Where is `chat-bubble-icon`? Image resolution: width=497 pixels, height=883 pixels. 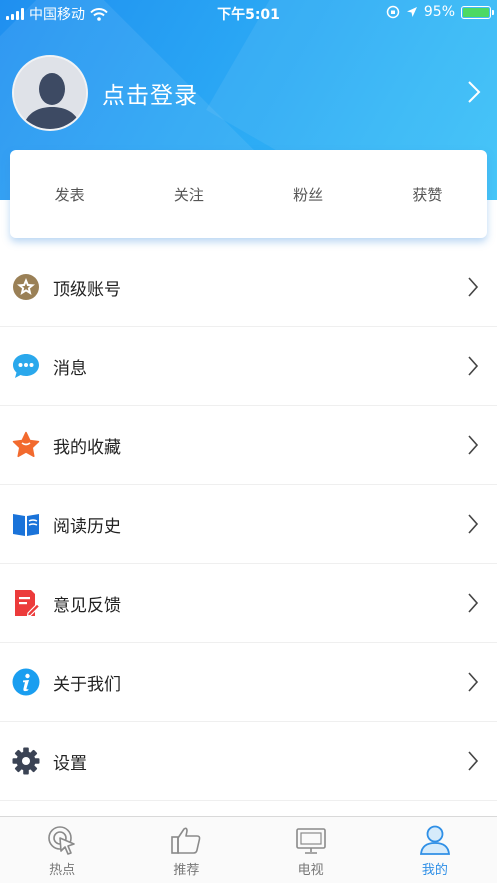
chat-bubble-icon is located at coordinates (26, 366).